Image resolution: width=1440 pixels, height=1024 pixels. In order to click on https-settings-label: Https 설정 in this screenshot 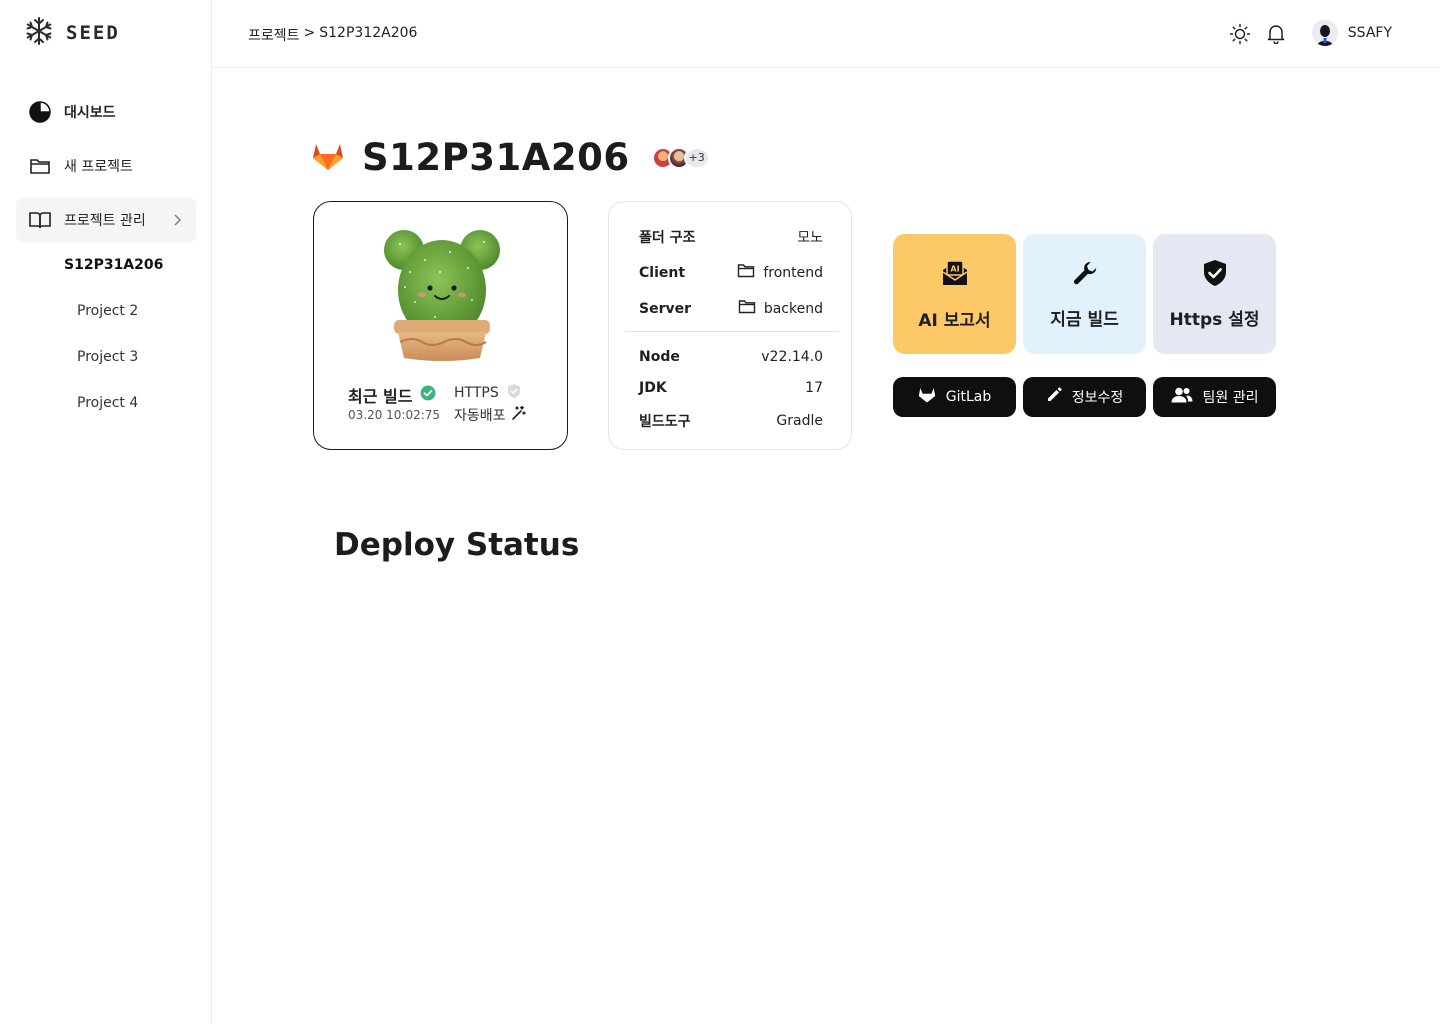, I will do `click(1214, 319)`.